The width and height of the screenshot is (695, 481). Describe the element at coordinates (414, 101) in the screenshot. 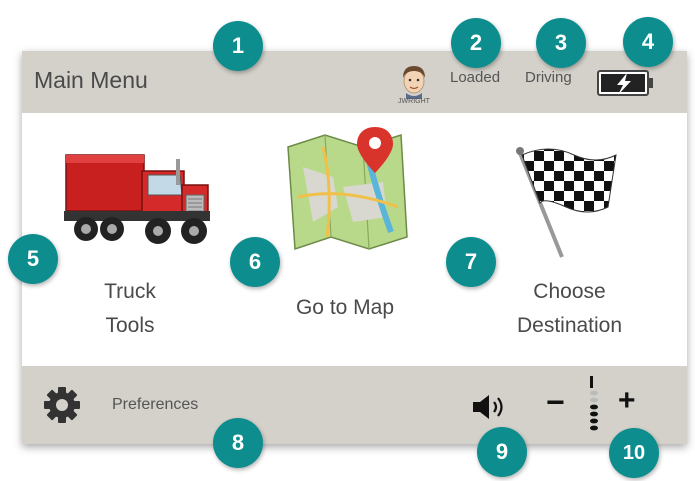

I see `driver-name: JWRIGHT` at that location.